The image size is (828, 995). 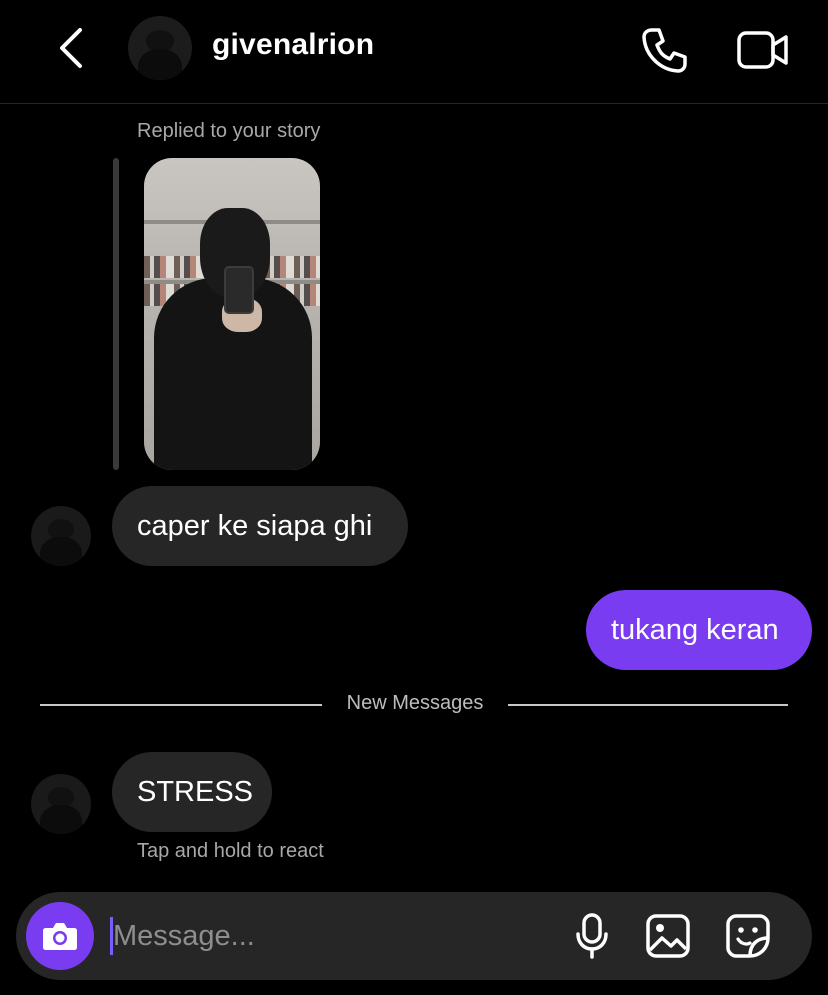 What do you see at coordinates (260, 526) in the screenshot?
I see `incoming-message: caper ke siapa ghi` at bounding box center [260, 526].